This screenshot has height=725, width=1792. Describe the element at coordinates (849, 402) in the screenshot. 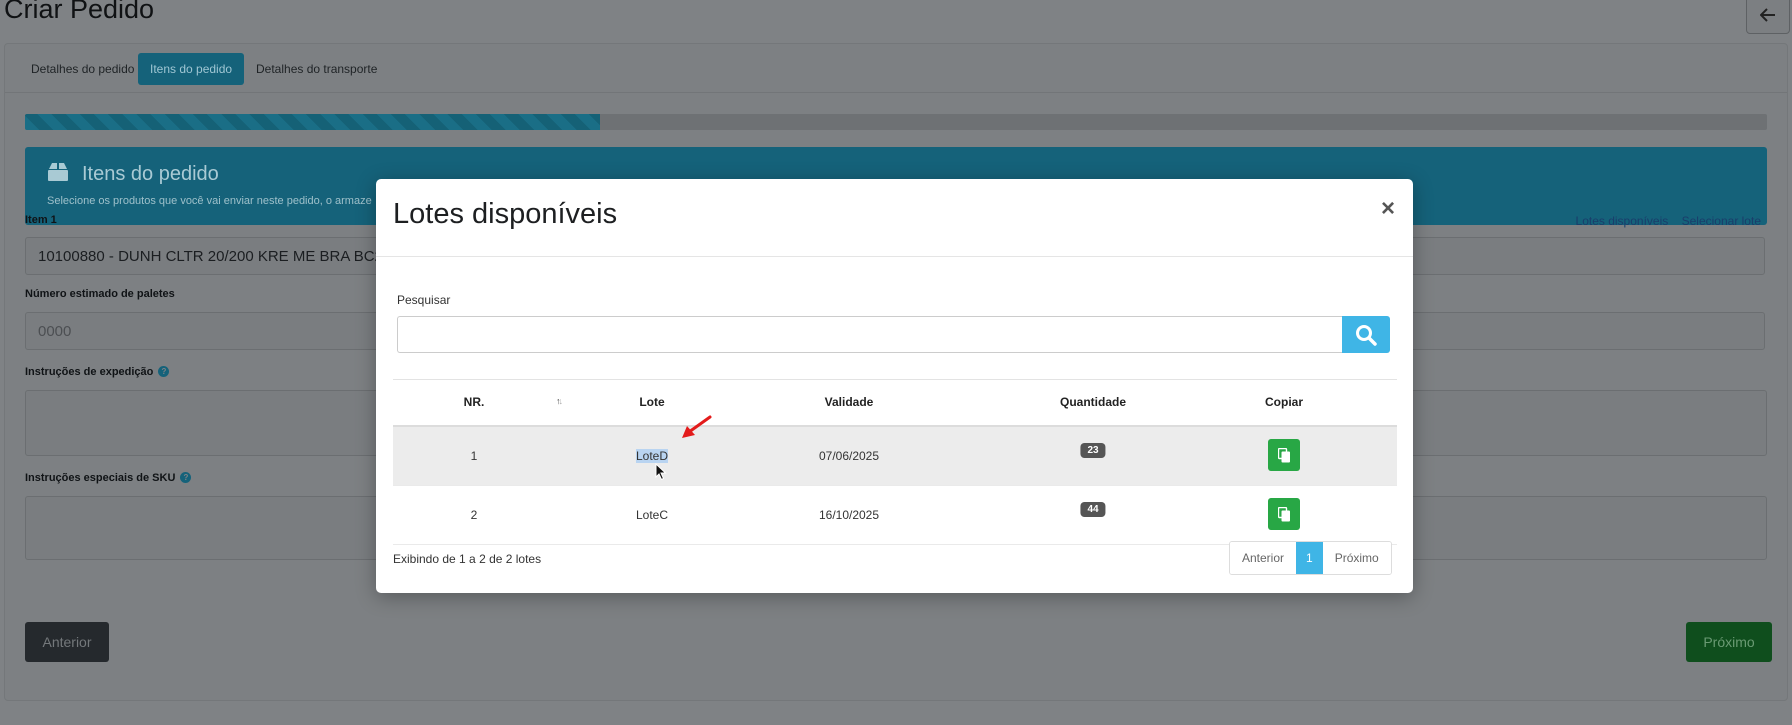

I see `col-validade: Validade` at that location.